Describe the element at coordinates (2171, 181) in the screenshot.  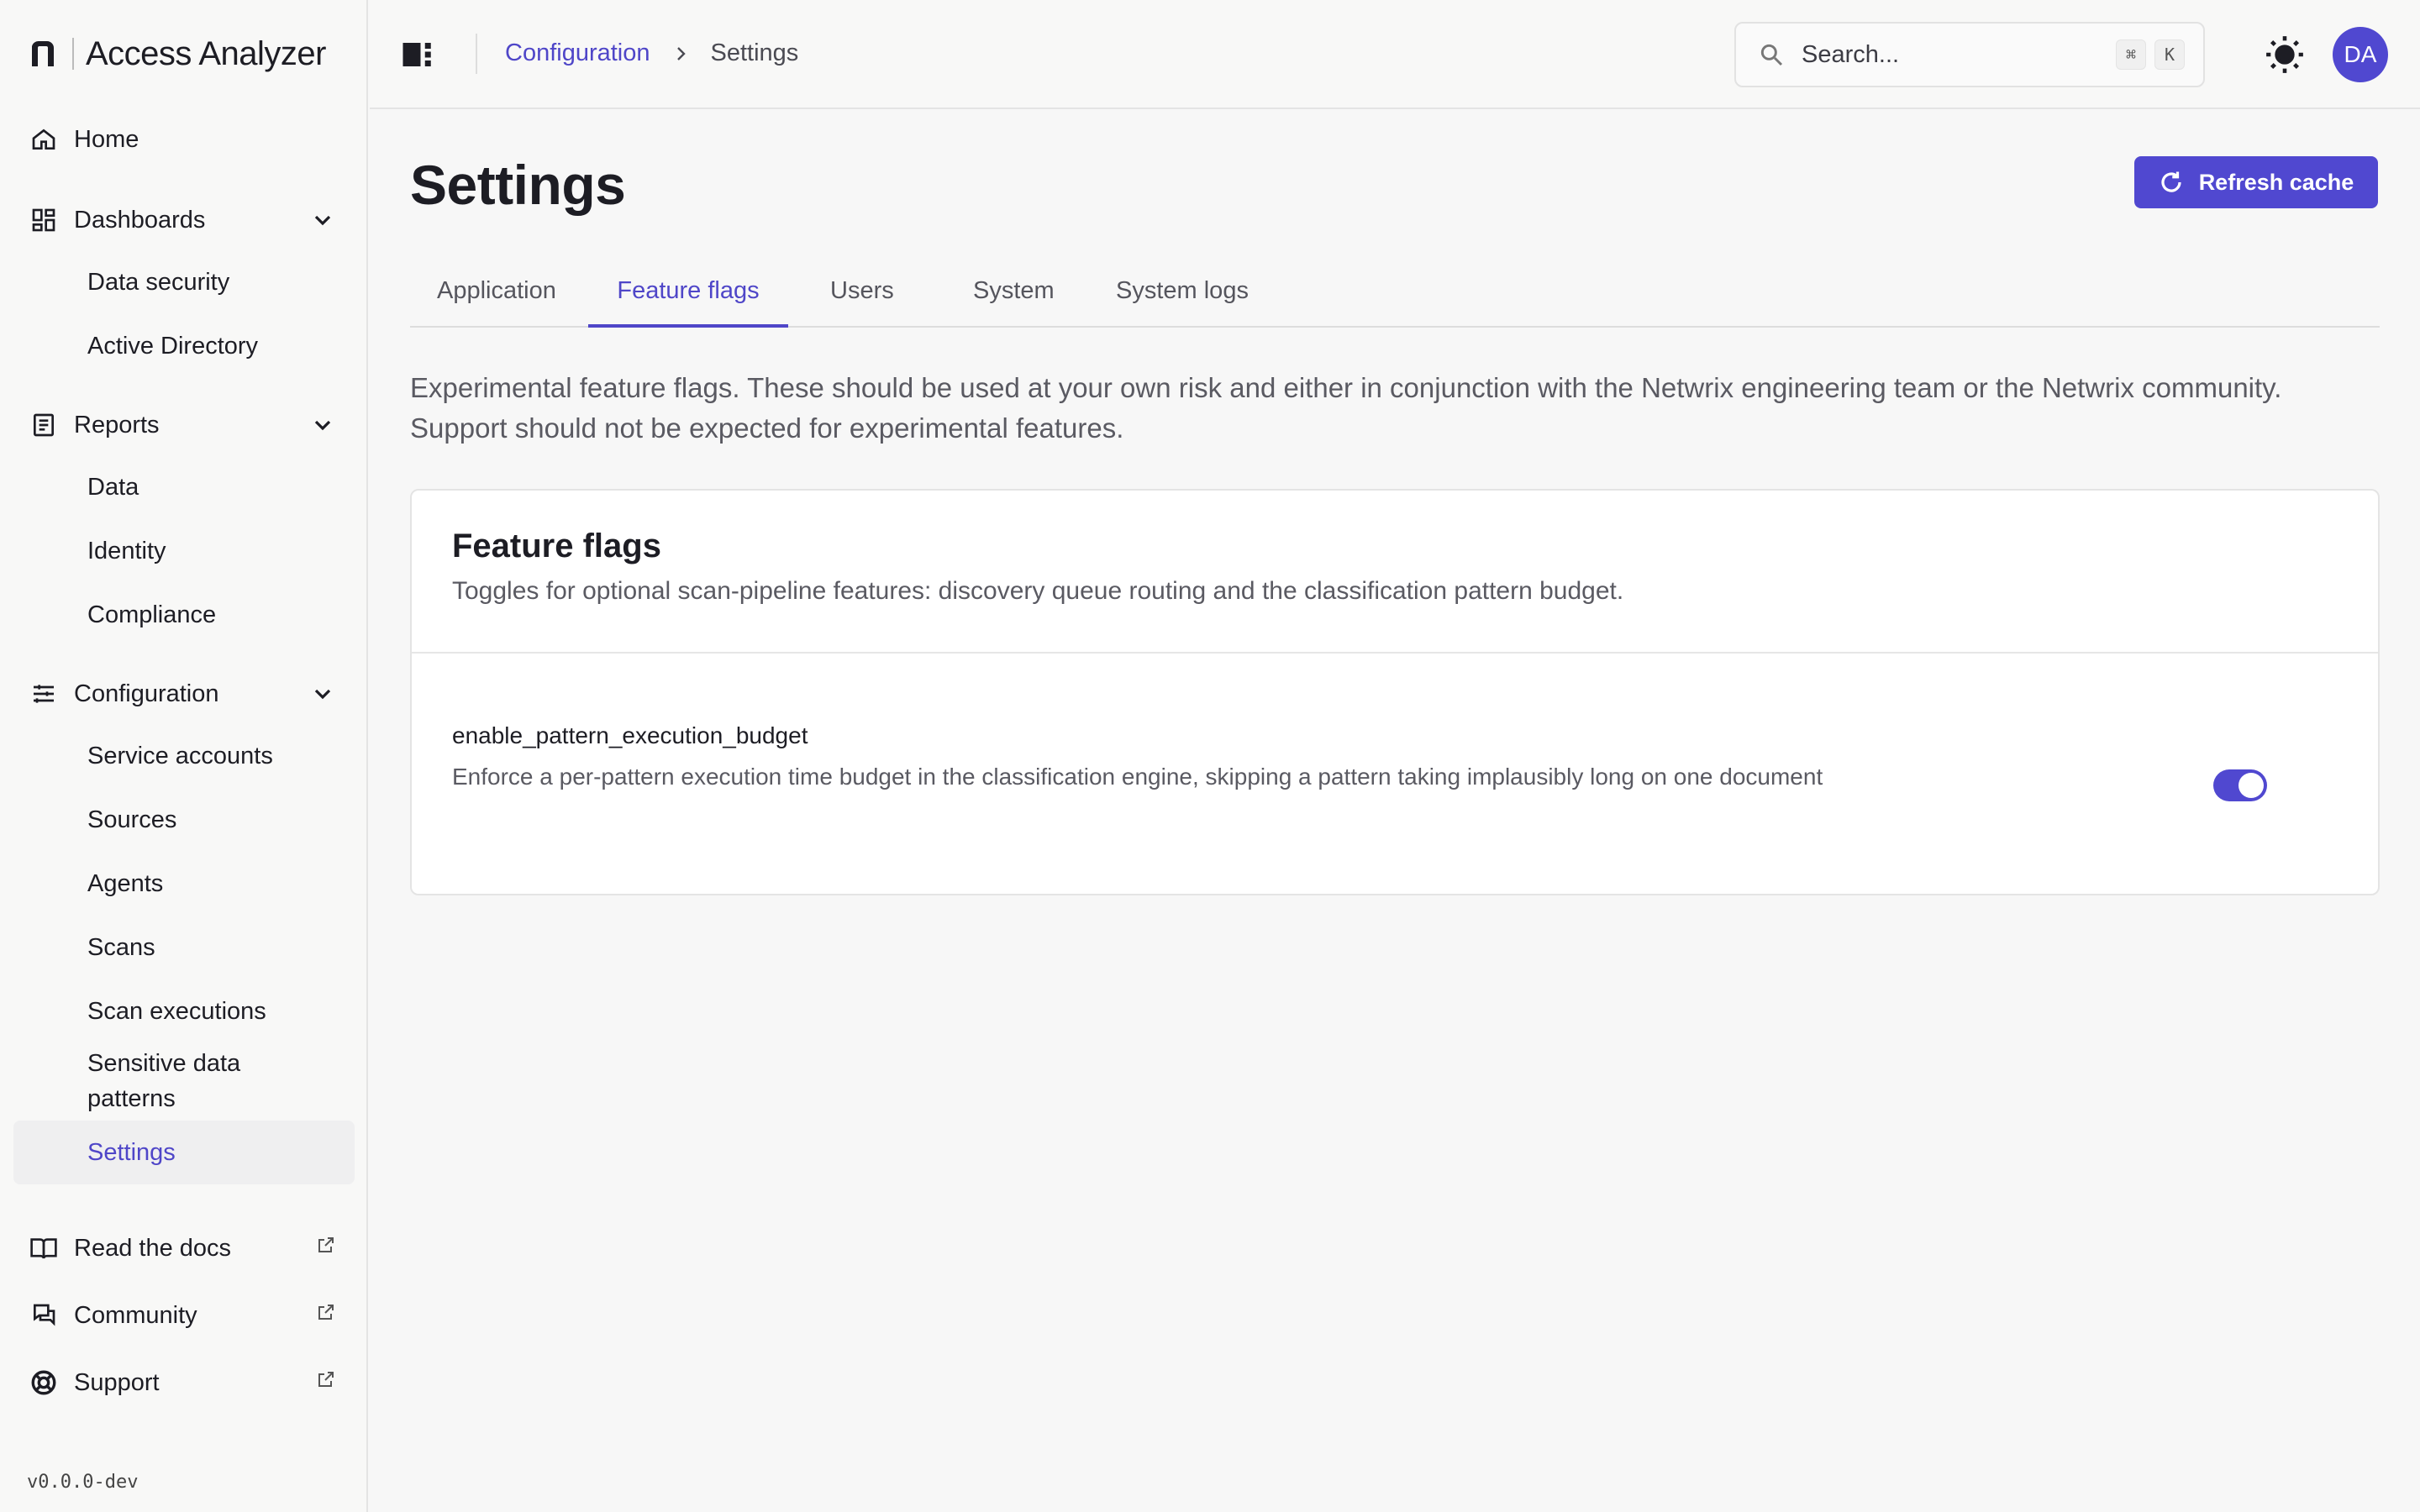
I see `refresh-icon` at that location.